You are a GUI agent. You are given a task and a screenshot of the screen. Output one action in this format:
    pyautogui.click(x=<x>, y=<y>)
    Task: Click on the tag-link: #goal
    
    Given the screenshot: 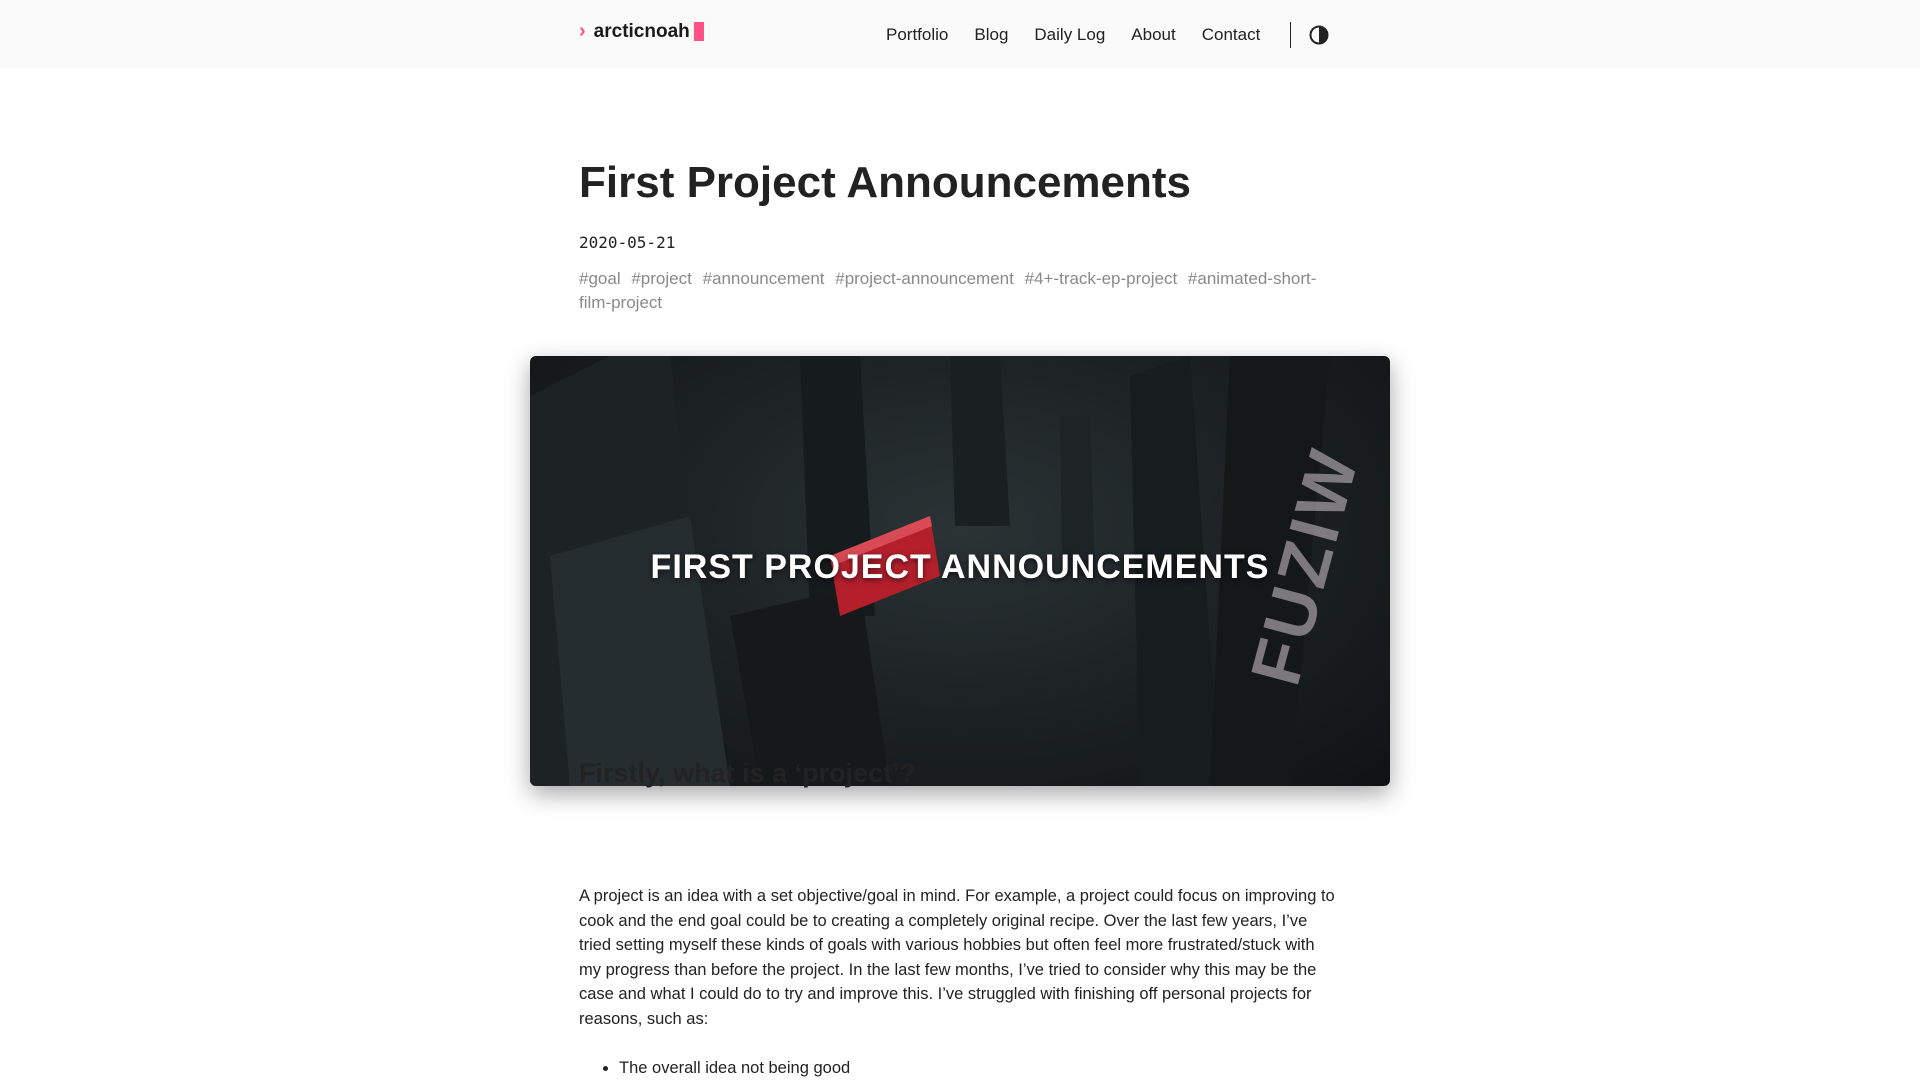 What is the action you would take?
    pyautogui.click(x=600, y=278)
    